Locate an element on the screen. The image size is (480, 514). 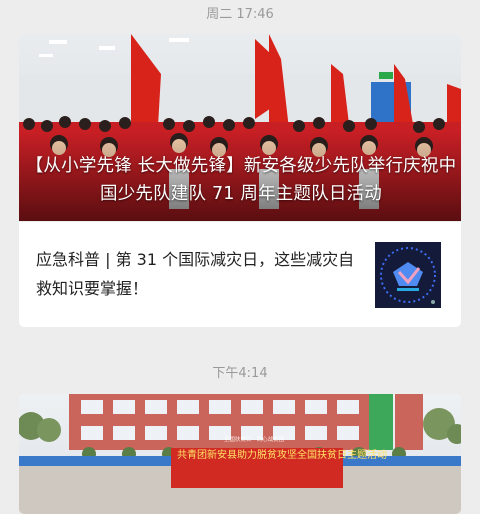
emergency-logo-icon is located at coordinates (408, 275).